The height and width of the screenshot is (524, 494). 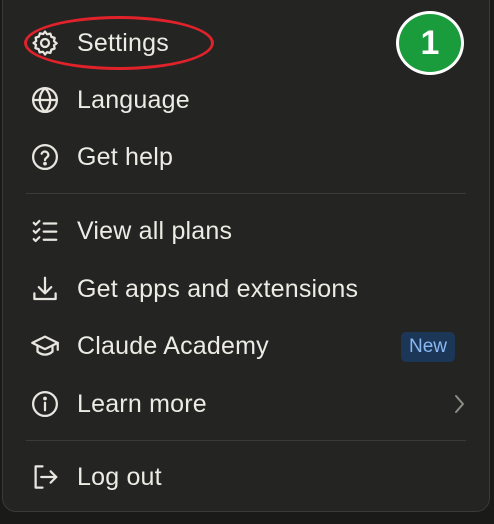 What do you see at coordinates (45, 477) in the screenshot?
I see `log-out-icon` at bounding box center [45, 477].